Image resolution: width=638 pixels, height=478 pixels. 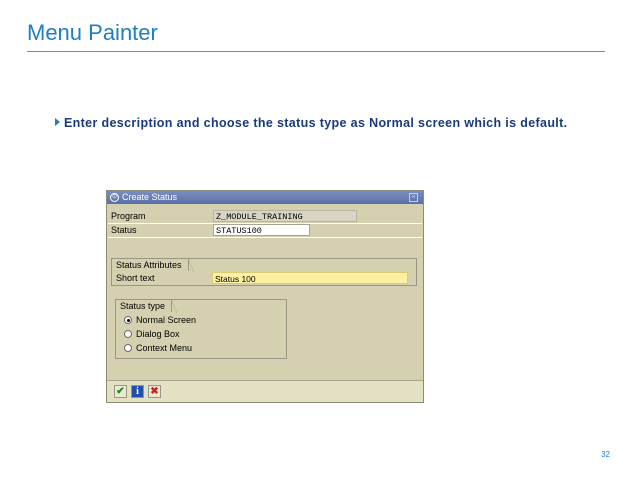 What do you see at coordinates (265, 391) in the screenshot?
I see `dialog-toolbar: ✔ i ✖` at bounding box center [265, 391].